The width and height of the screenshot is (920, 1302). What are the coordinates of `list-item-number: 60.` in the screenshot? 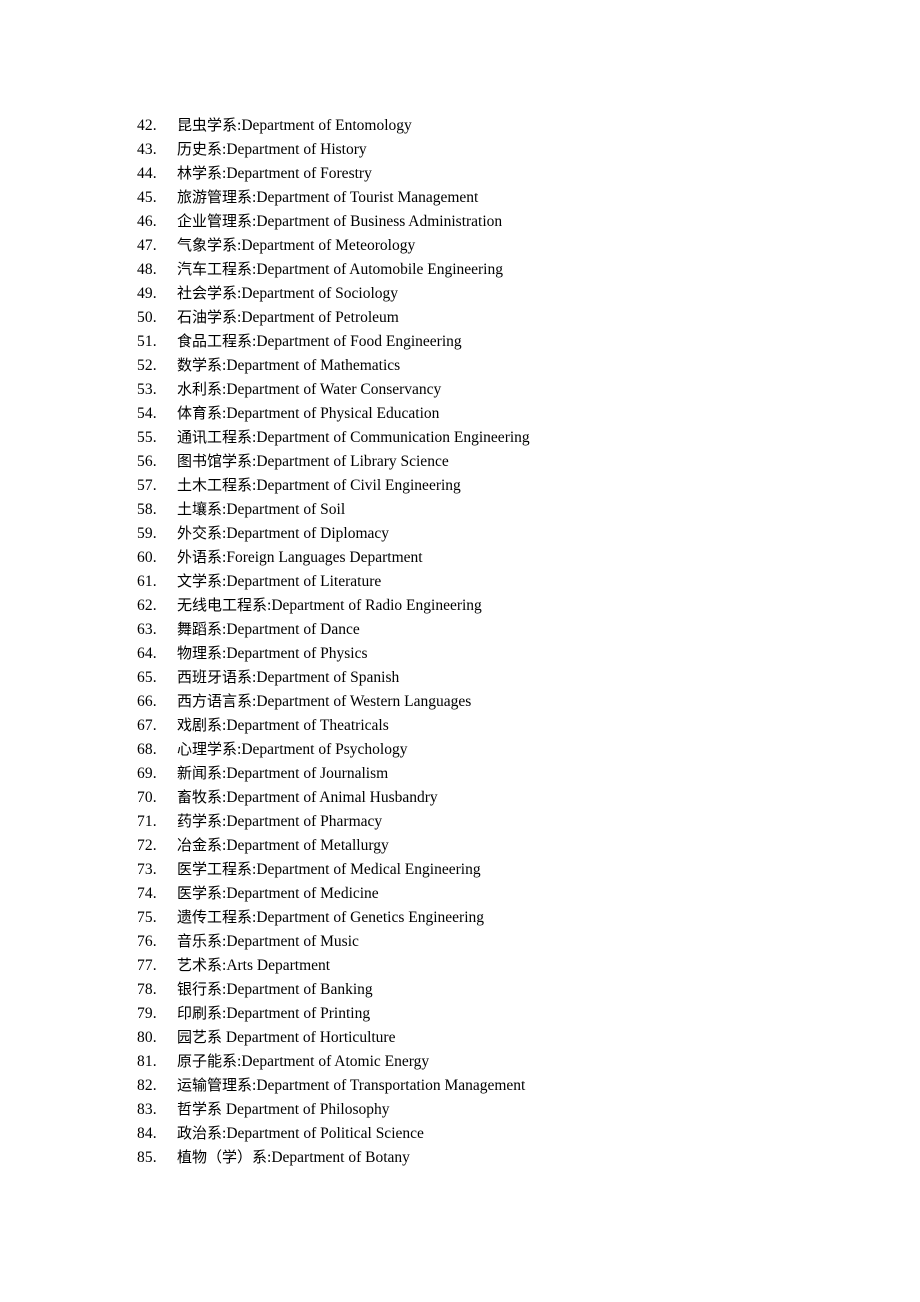 It's located at (147, 557).